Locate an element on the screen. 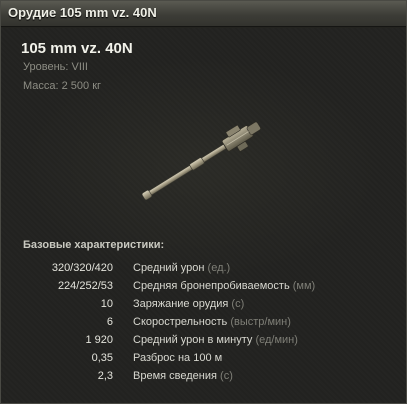  stat-row-dispersion: 0,35 Разброс на 100 м is located at coordinates (203, 361).